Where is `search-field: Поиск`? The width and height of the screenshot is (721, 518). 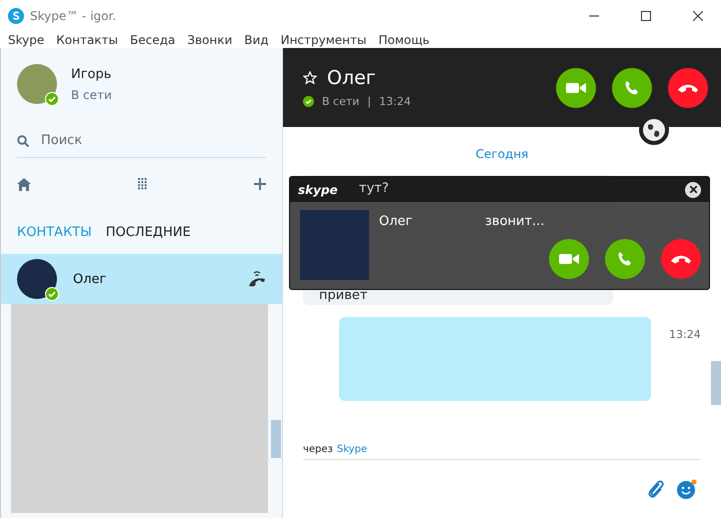
search-field: Поиск is located at coordinates (141, 141).